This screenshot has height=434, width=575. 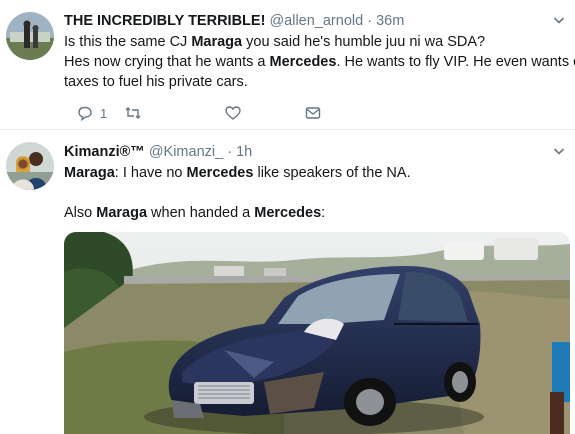 What do you see at coordinates (186, 152) in the screenshot?
I see `user-handle: @Kimanzi_` at bounding box center [186, 152].